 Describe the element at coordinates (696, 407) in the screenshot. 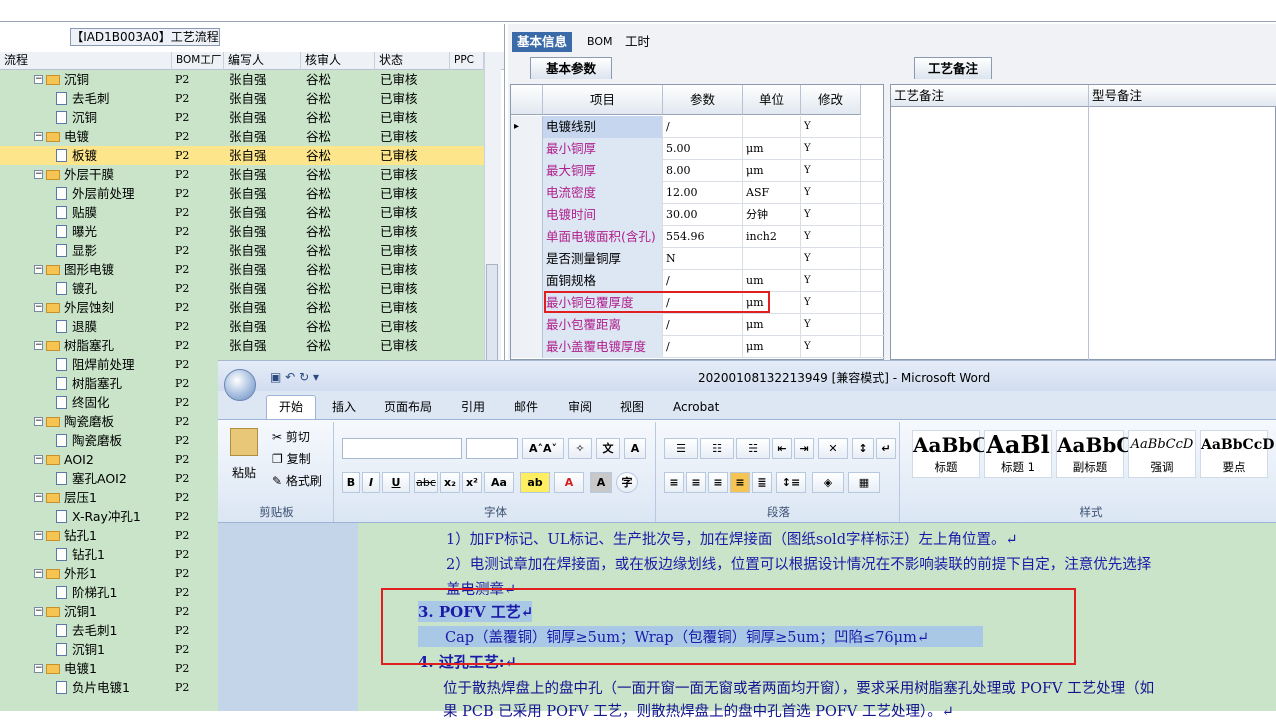

I see `tab-acrobat: Acrobat` at that location.